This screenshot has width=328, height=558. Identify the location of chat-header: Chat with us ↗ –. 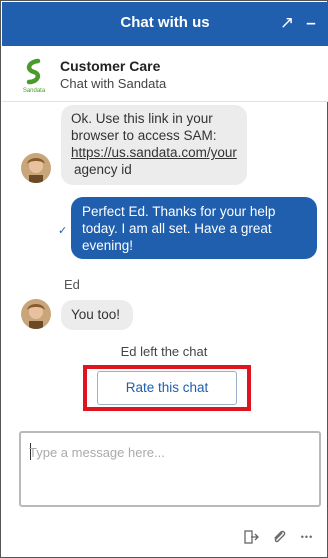
(165, 24).